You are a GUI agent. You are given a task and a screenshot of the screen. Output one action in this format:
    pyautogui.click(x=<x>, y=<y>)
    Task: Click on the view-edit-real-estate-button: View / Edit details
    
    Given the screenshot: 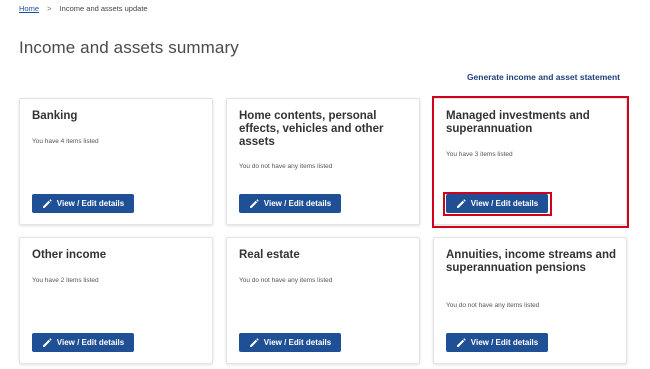 What is the action you would take?
    pyautogui.click(x=290, y=342)
    